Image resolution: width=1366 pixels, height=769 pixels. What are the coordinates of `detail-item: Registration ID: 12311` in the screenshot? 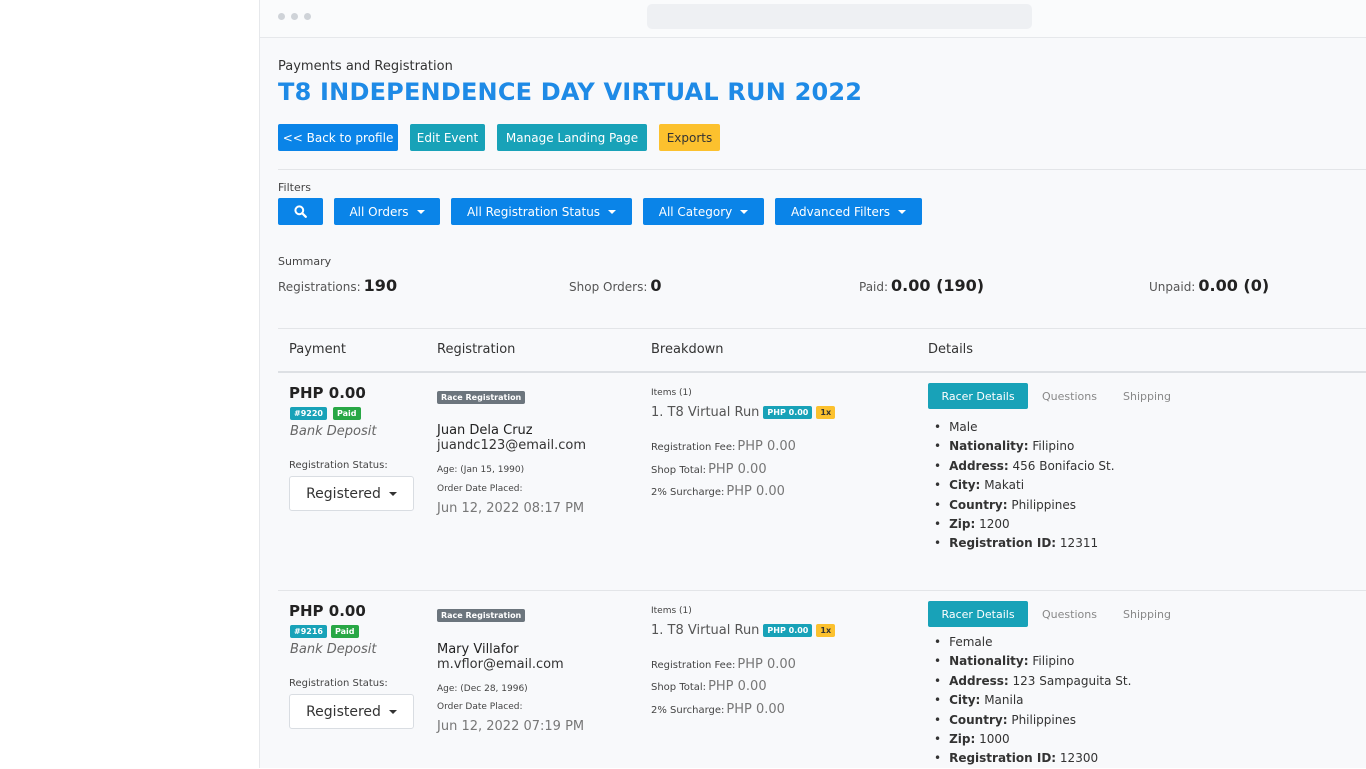 It's located at (1024, 543).